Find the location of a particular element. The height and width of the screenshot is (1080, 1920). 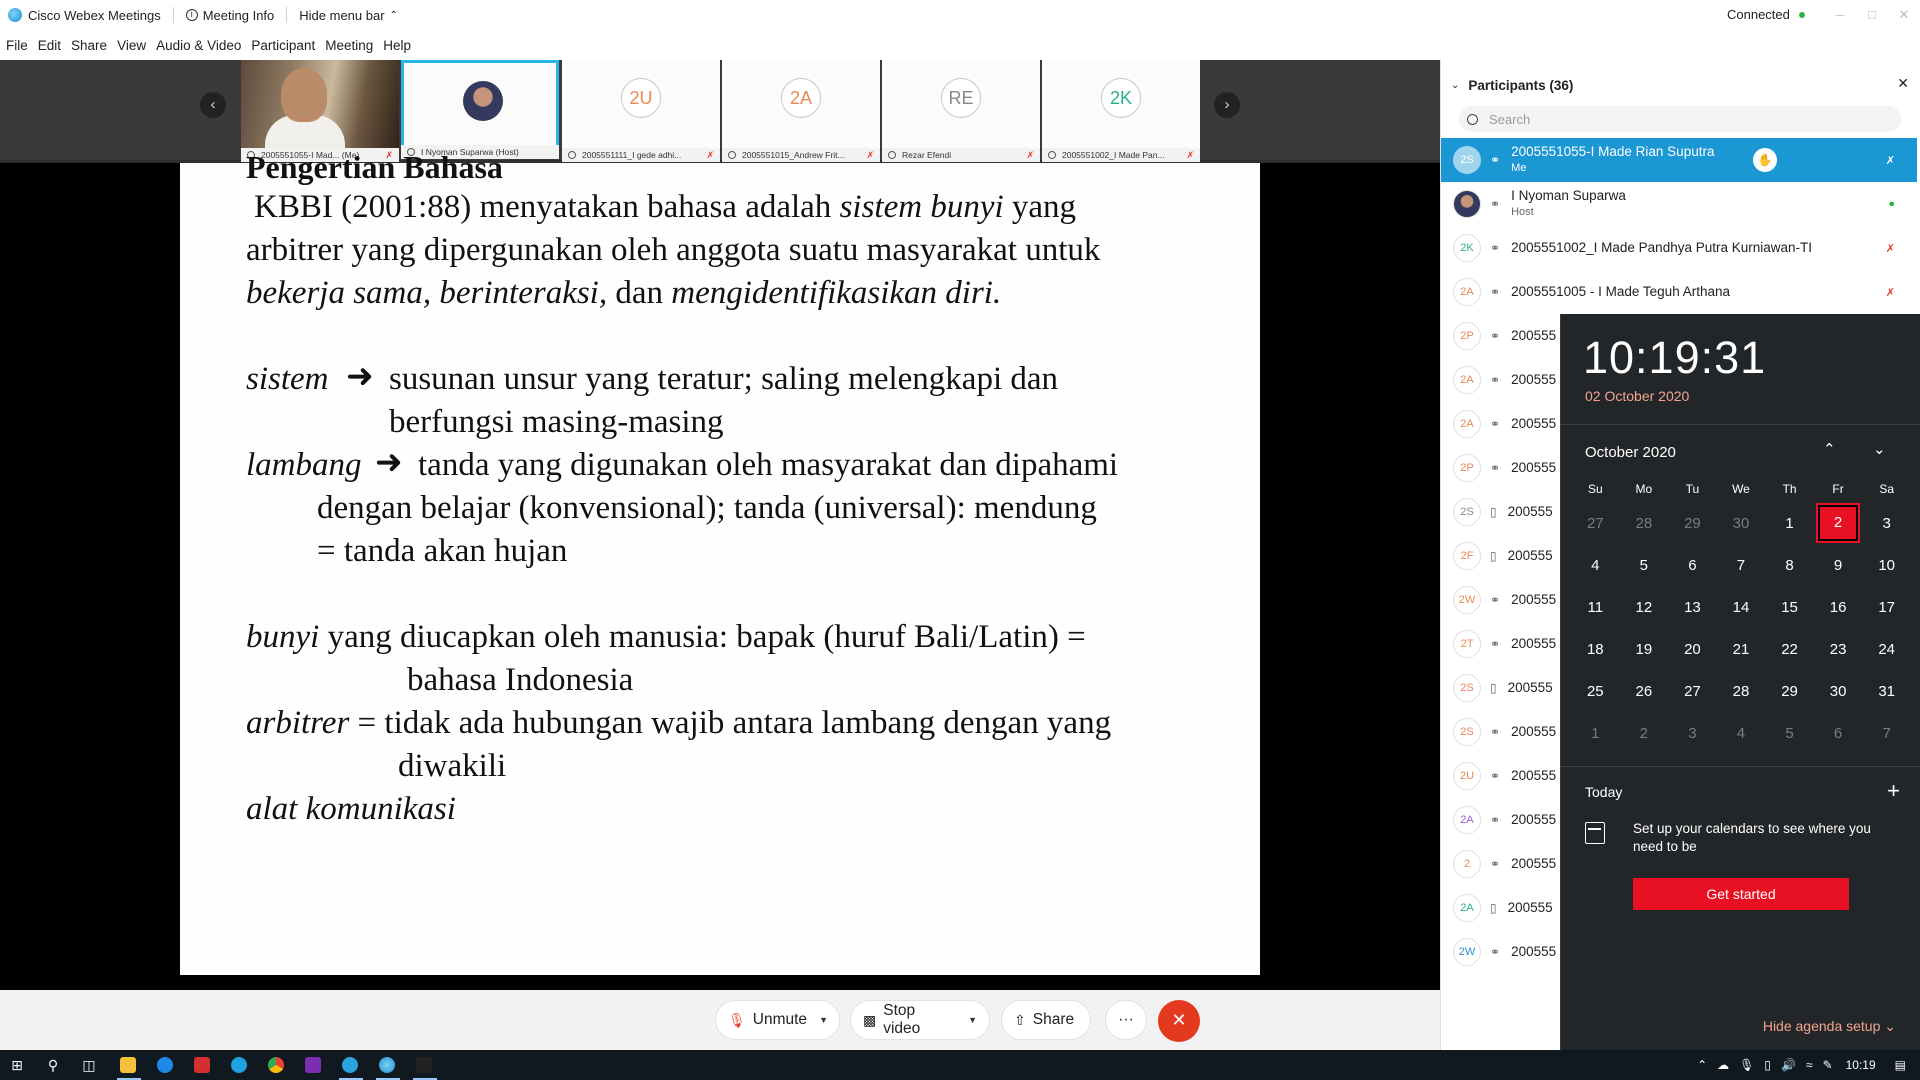

wifi-icon: ≈ is located at coordinates (1809, 1065).